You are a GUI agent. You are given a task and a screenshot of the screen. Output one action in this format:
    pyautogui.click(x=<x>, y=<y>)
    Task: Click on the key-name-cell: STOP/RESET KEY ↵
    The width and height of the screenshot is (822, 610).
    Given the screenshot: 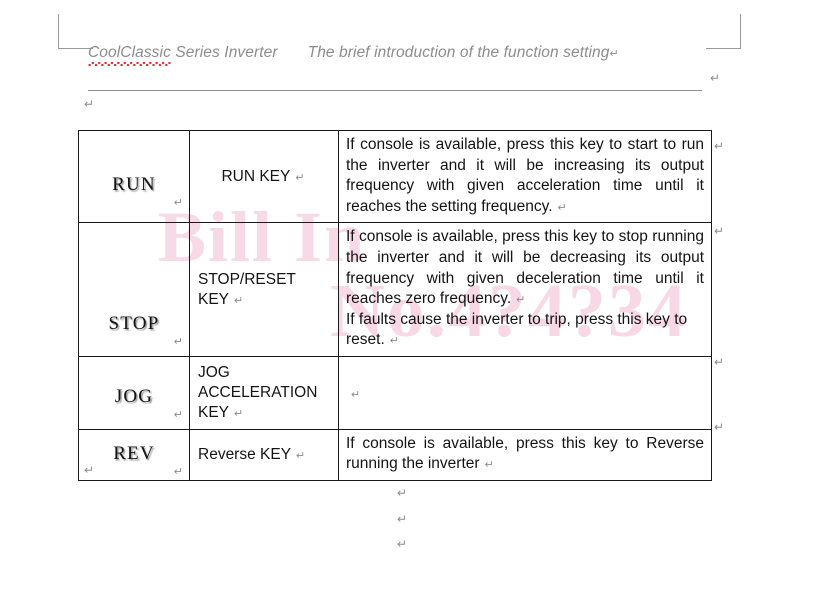 What is the action you would take?
    pyautogui.click(x=264, y=290)
    